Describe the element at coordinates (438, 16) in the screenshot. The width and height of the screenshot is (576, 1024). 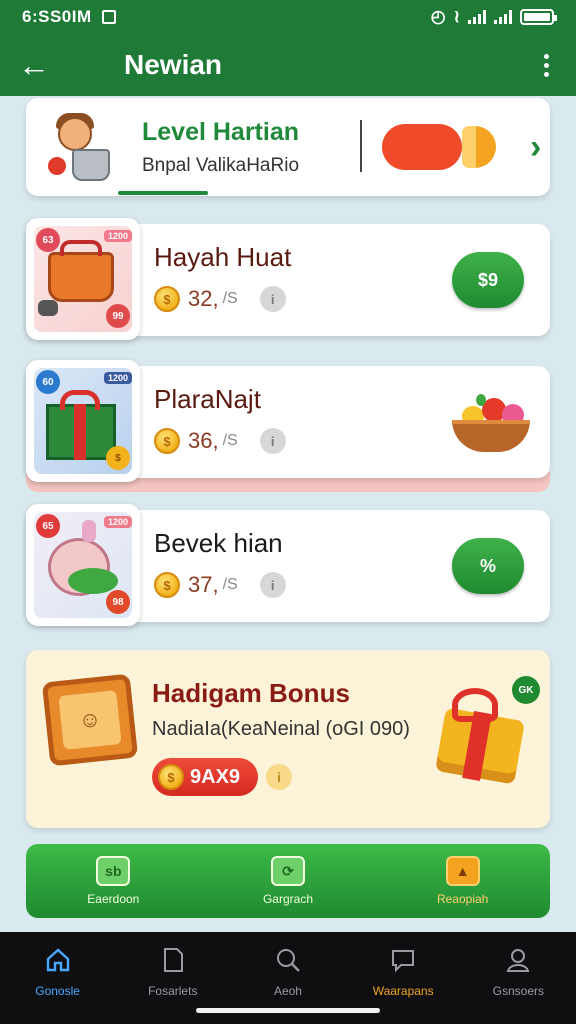
I see `alarm-icon: ◴` at that location.